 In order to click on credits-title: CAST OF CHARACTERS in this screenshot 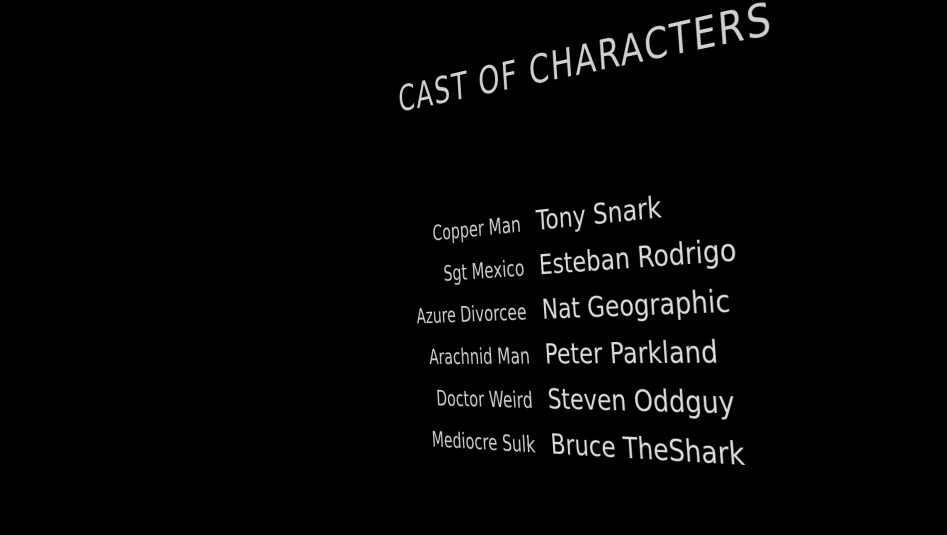, I will do `click(586, 60)`.